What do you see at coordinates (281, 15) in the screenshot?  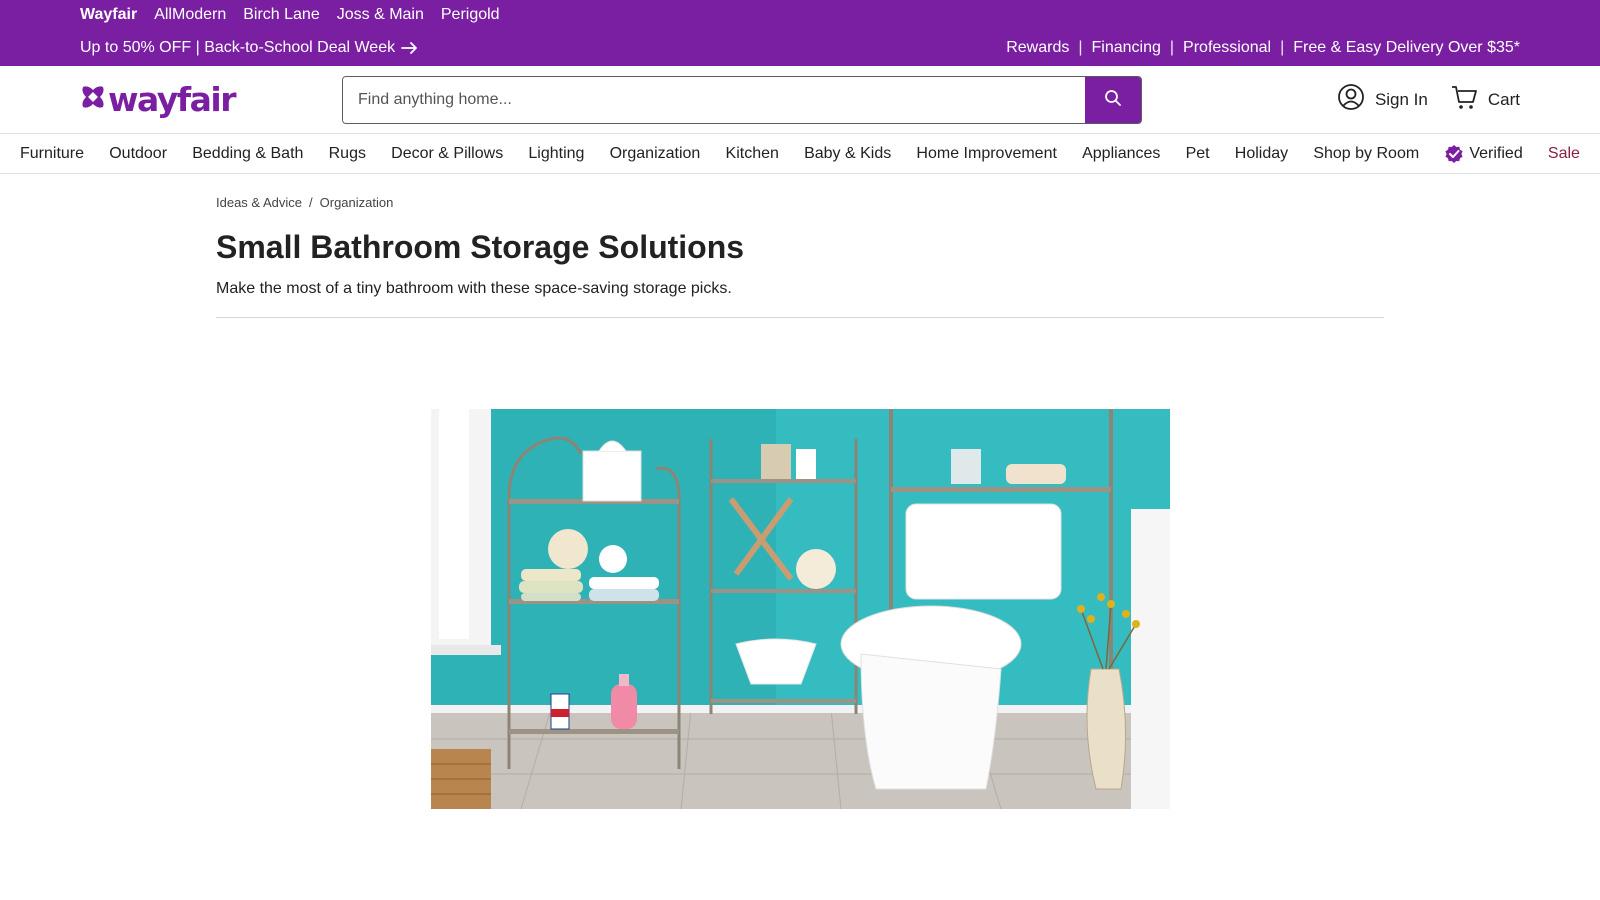 I see `brand-link-birch-lane: Birch Lane` at bounding box center [281, 15].